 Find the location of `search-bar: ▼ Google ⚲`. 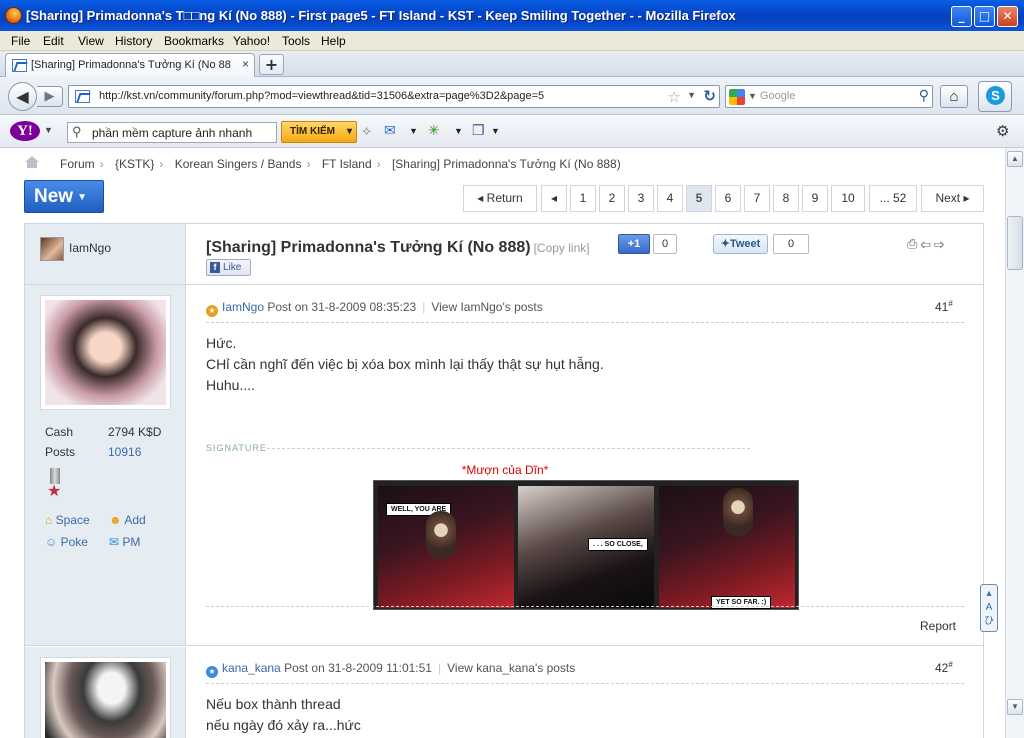

search-bar: ▼ Google ⚲ is located at coordinates (829, 96).